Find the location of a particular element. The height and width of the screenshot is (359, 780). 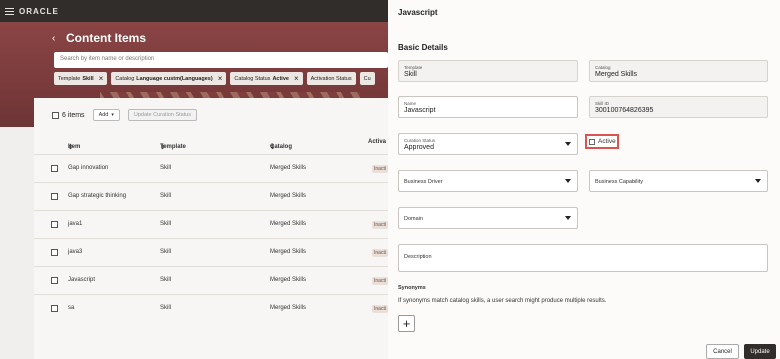

oracle-logo: ORACLE is located at coordinates (39, 11).